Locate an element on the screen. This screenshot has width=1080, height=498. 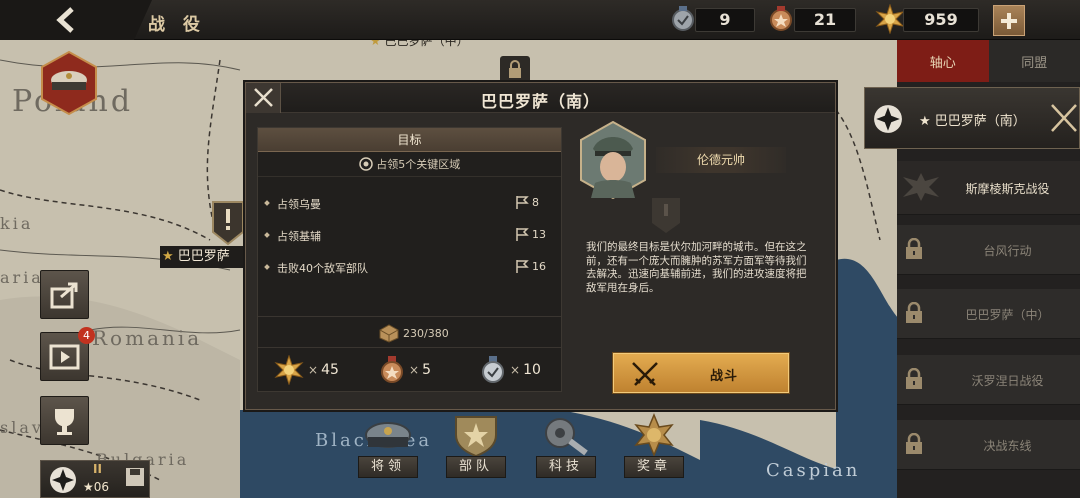
campaign-item-label: ★ 巴巴罗萨（南） is located at coordinates (972, 121).